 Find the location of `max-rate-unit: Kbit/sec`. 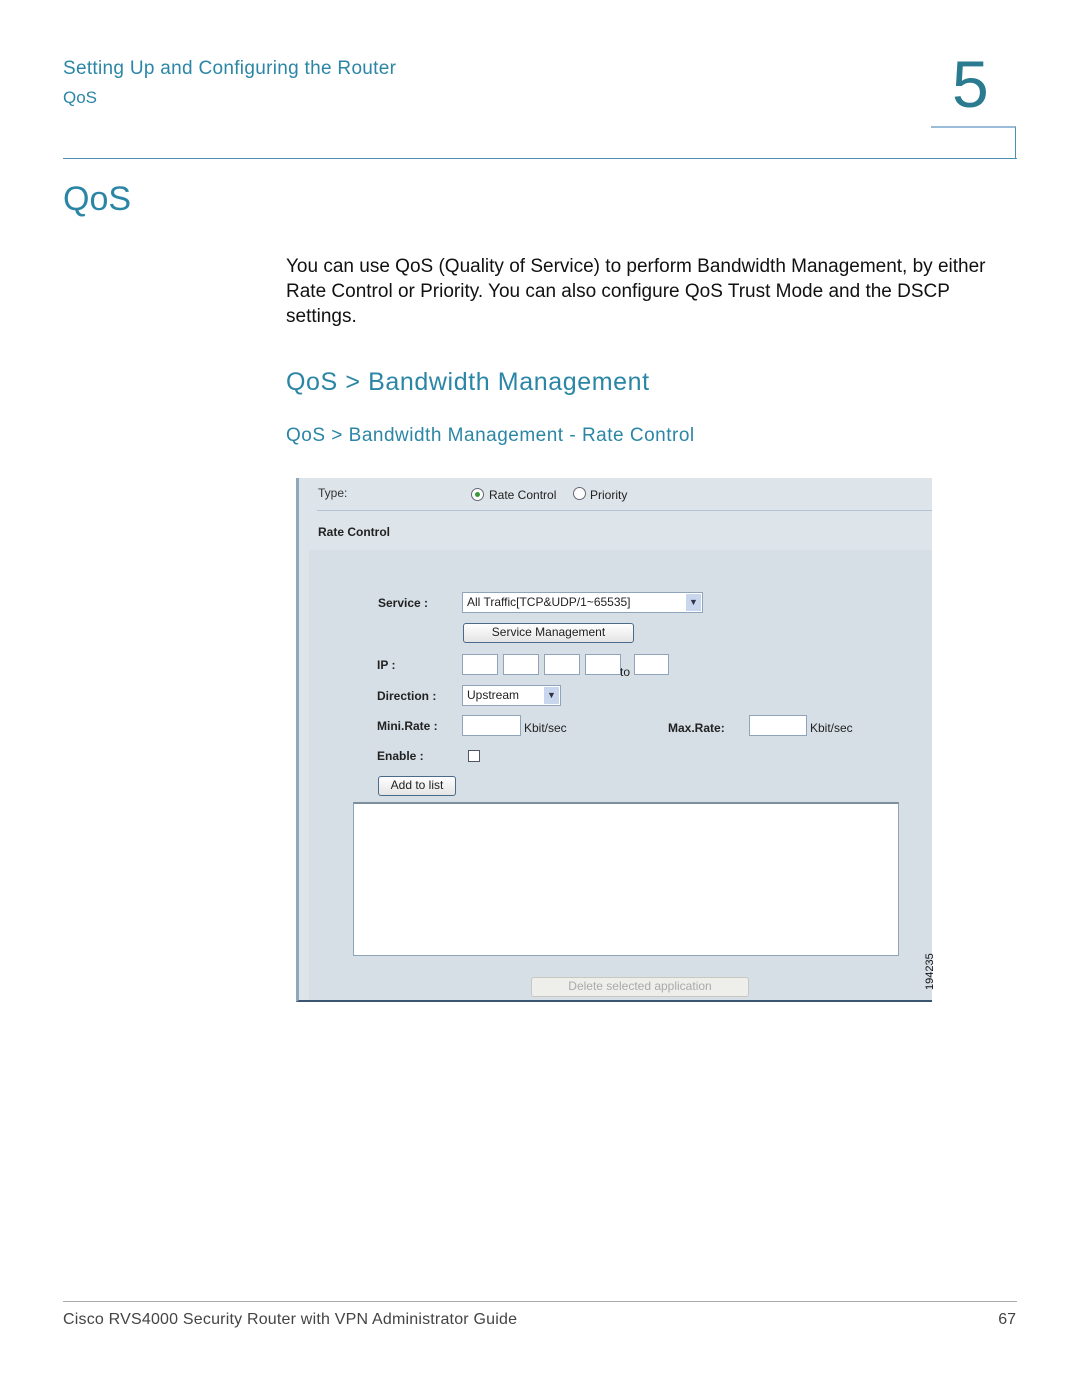

max-rate-unit: Kbit/sec is located at coordinates (831, 728).